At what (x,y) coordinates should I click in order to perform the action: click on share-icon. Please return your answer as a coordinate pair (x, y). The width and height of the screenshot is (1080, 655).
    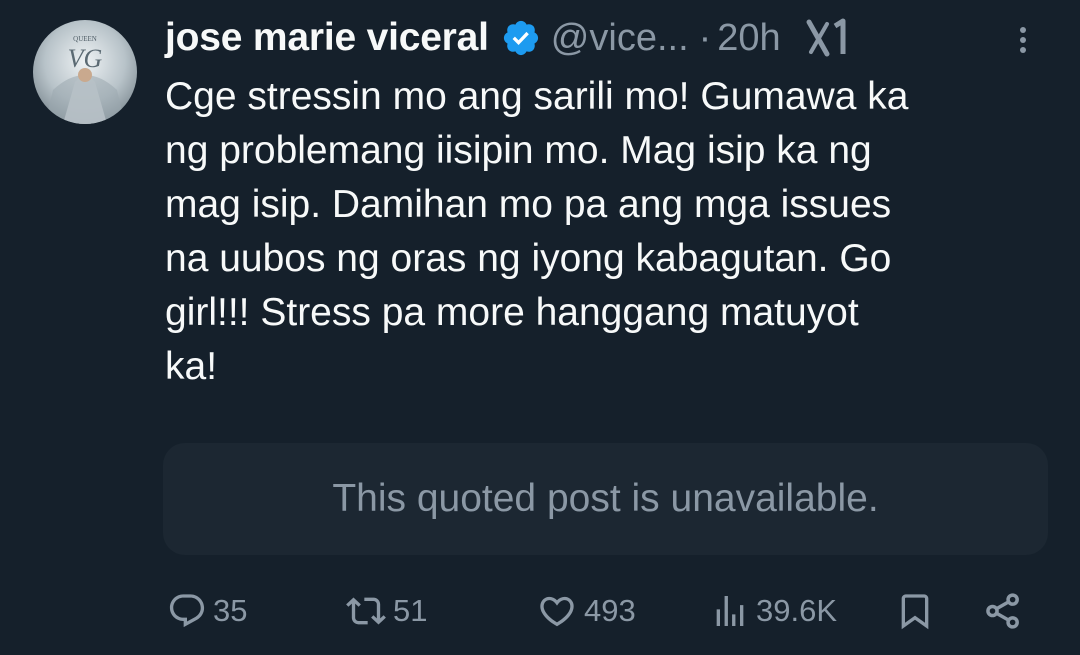
    Looking at the image, I should click on (1002, 611).